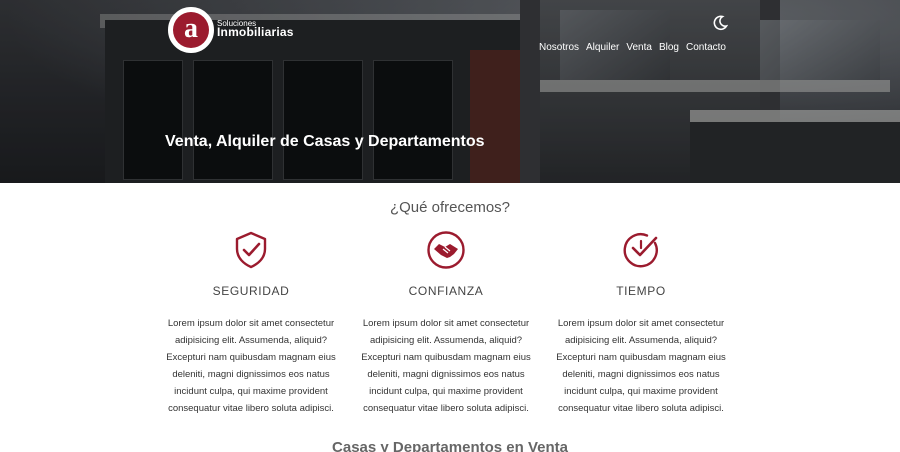 The width and height of the screenshot is (900, 452). I want to click on nav-link-contacto: Contacto, so click(706, 47).